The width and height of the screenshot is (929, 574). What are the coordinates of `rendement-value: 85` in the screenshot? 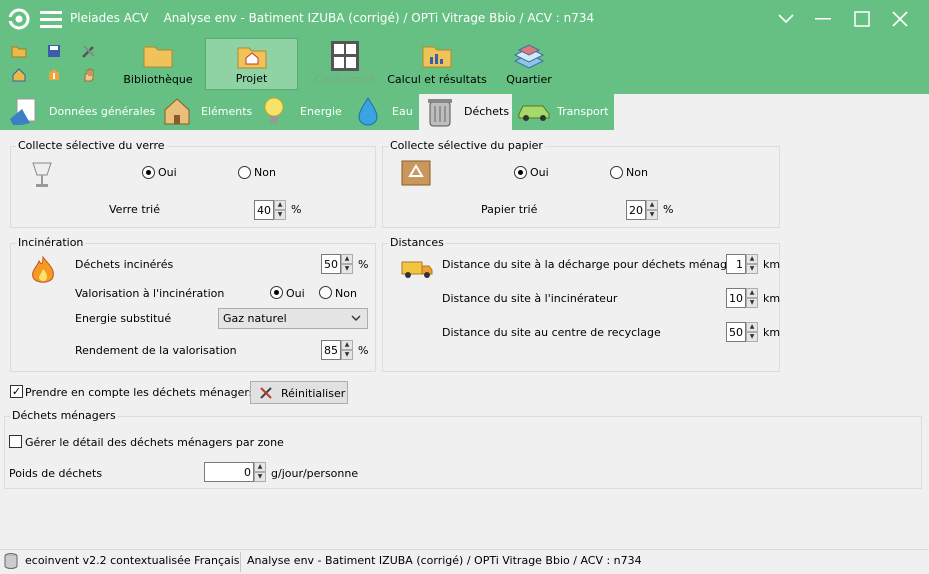 It's located at (331, 350).